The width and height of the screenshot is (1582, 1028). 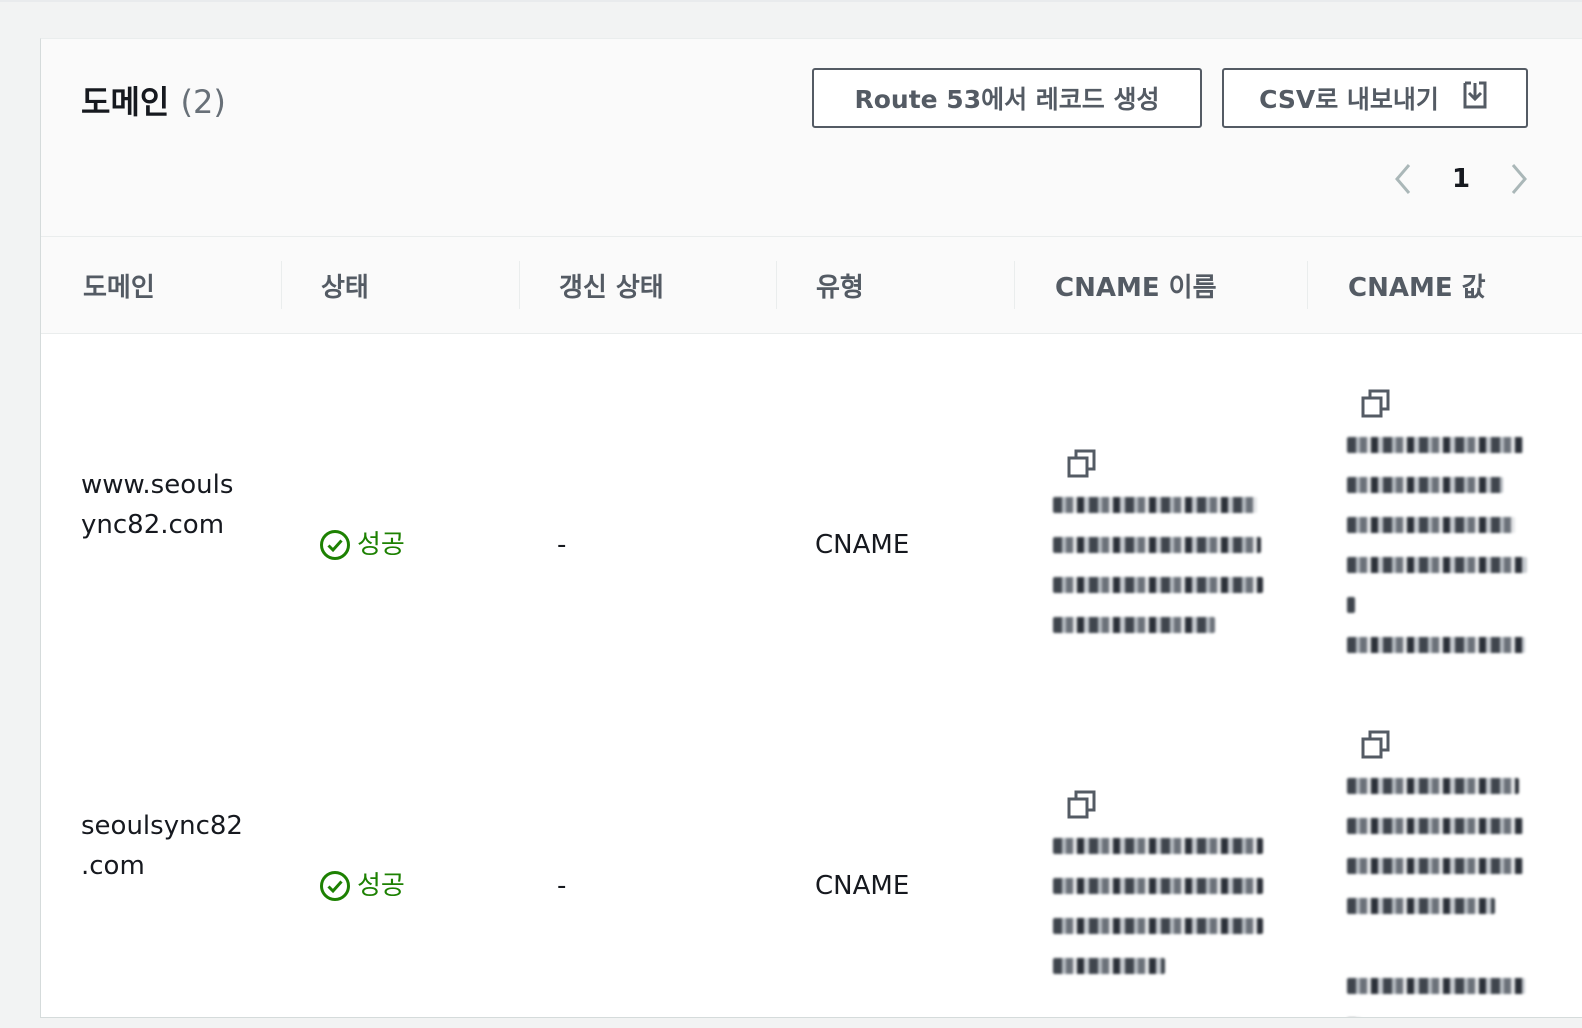 I want to click on domain-name-line: seoulsync82, so click(x=162, y=826).